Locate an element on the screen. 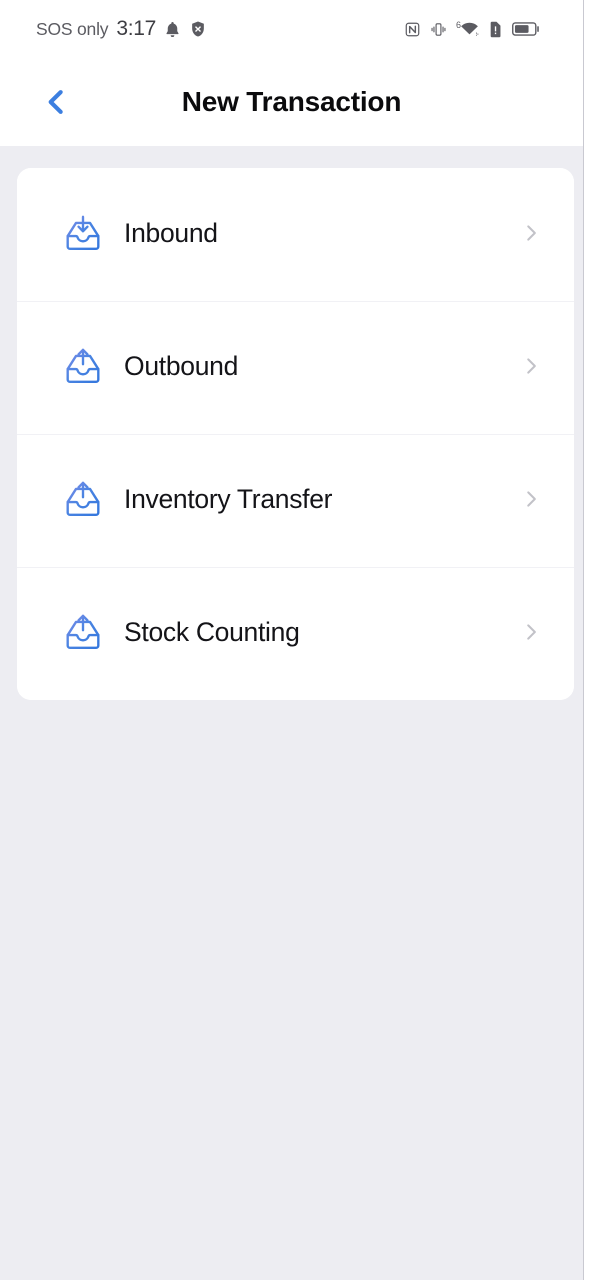  shield-block-icon is located at coordinates (198, 29).